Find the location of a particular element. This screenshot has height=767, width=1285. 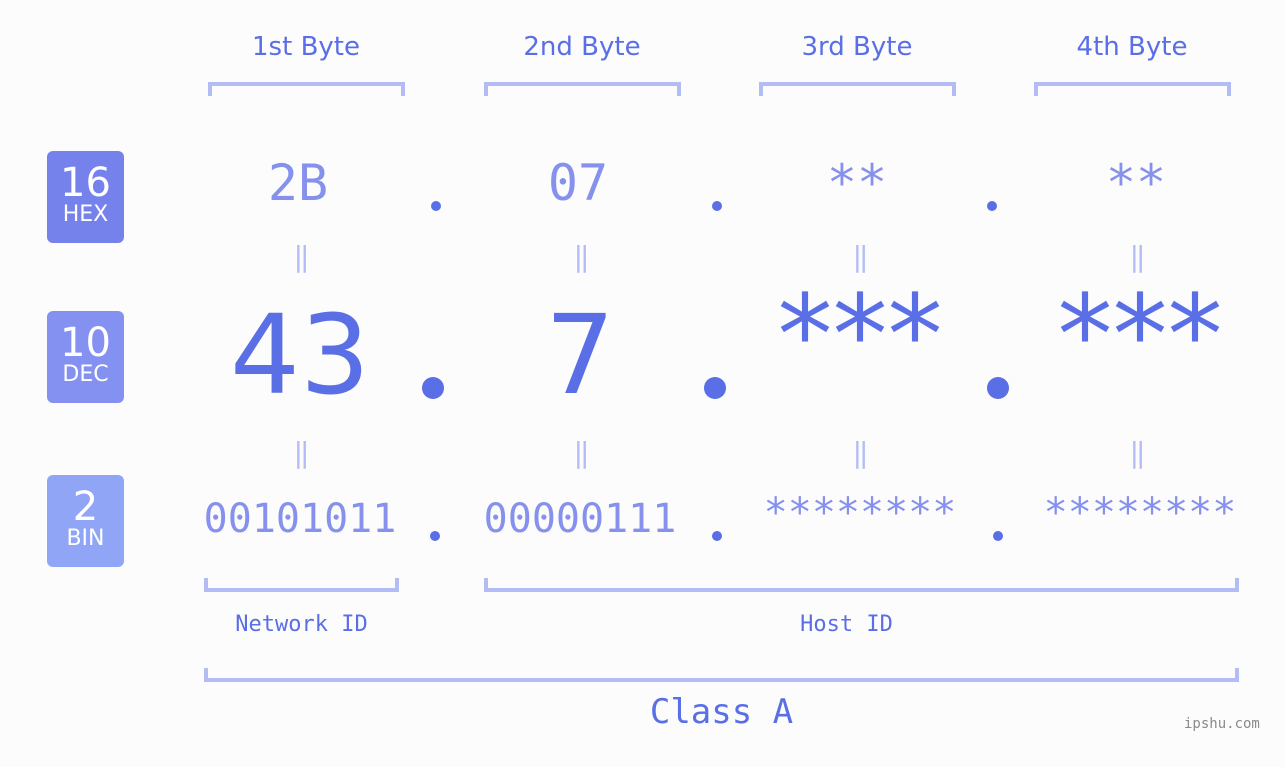

hex-badge-number: 16 is located at coordinates (85, 183).